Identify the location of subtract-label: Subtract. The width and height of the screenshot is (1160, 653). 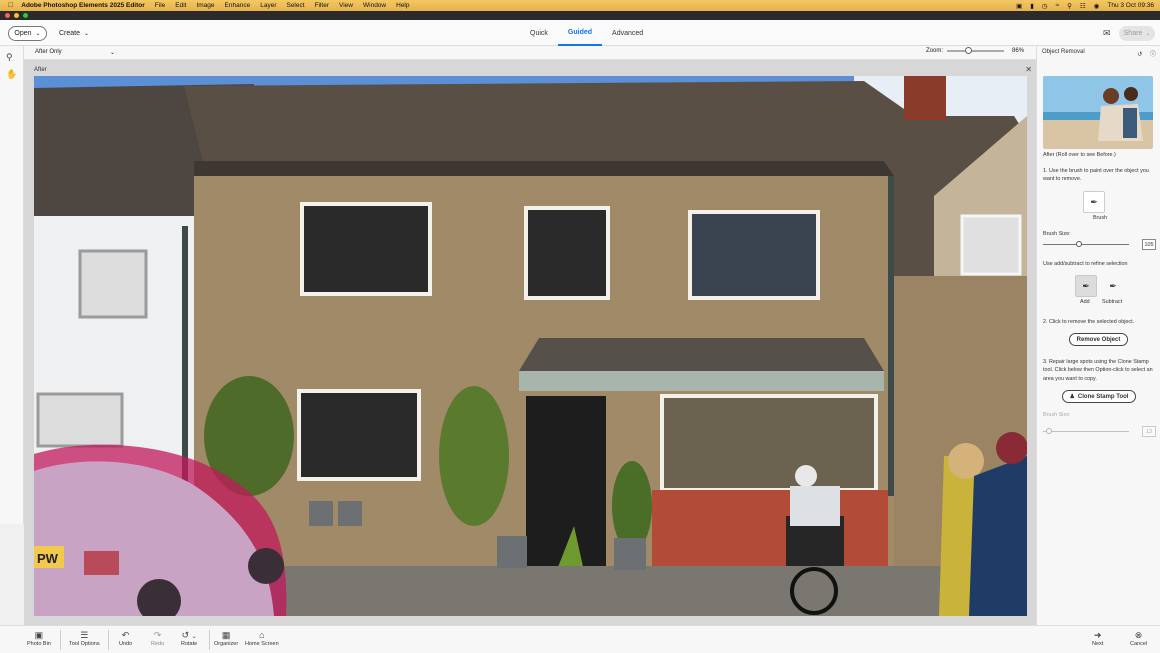
(1112, 302).